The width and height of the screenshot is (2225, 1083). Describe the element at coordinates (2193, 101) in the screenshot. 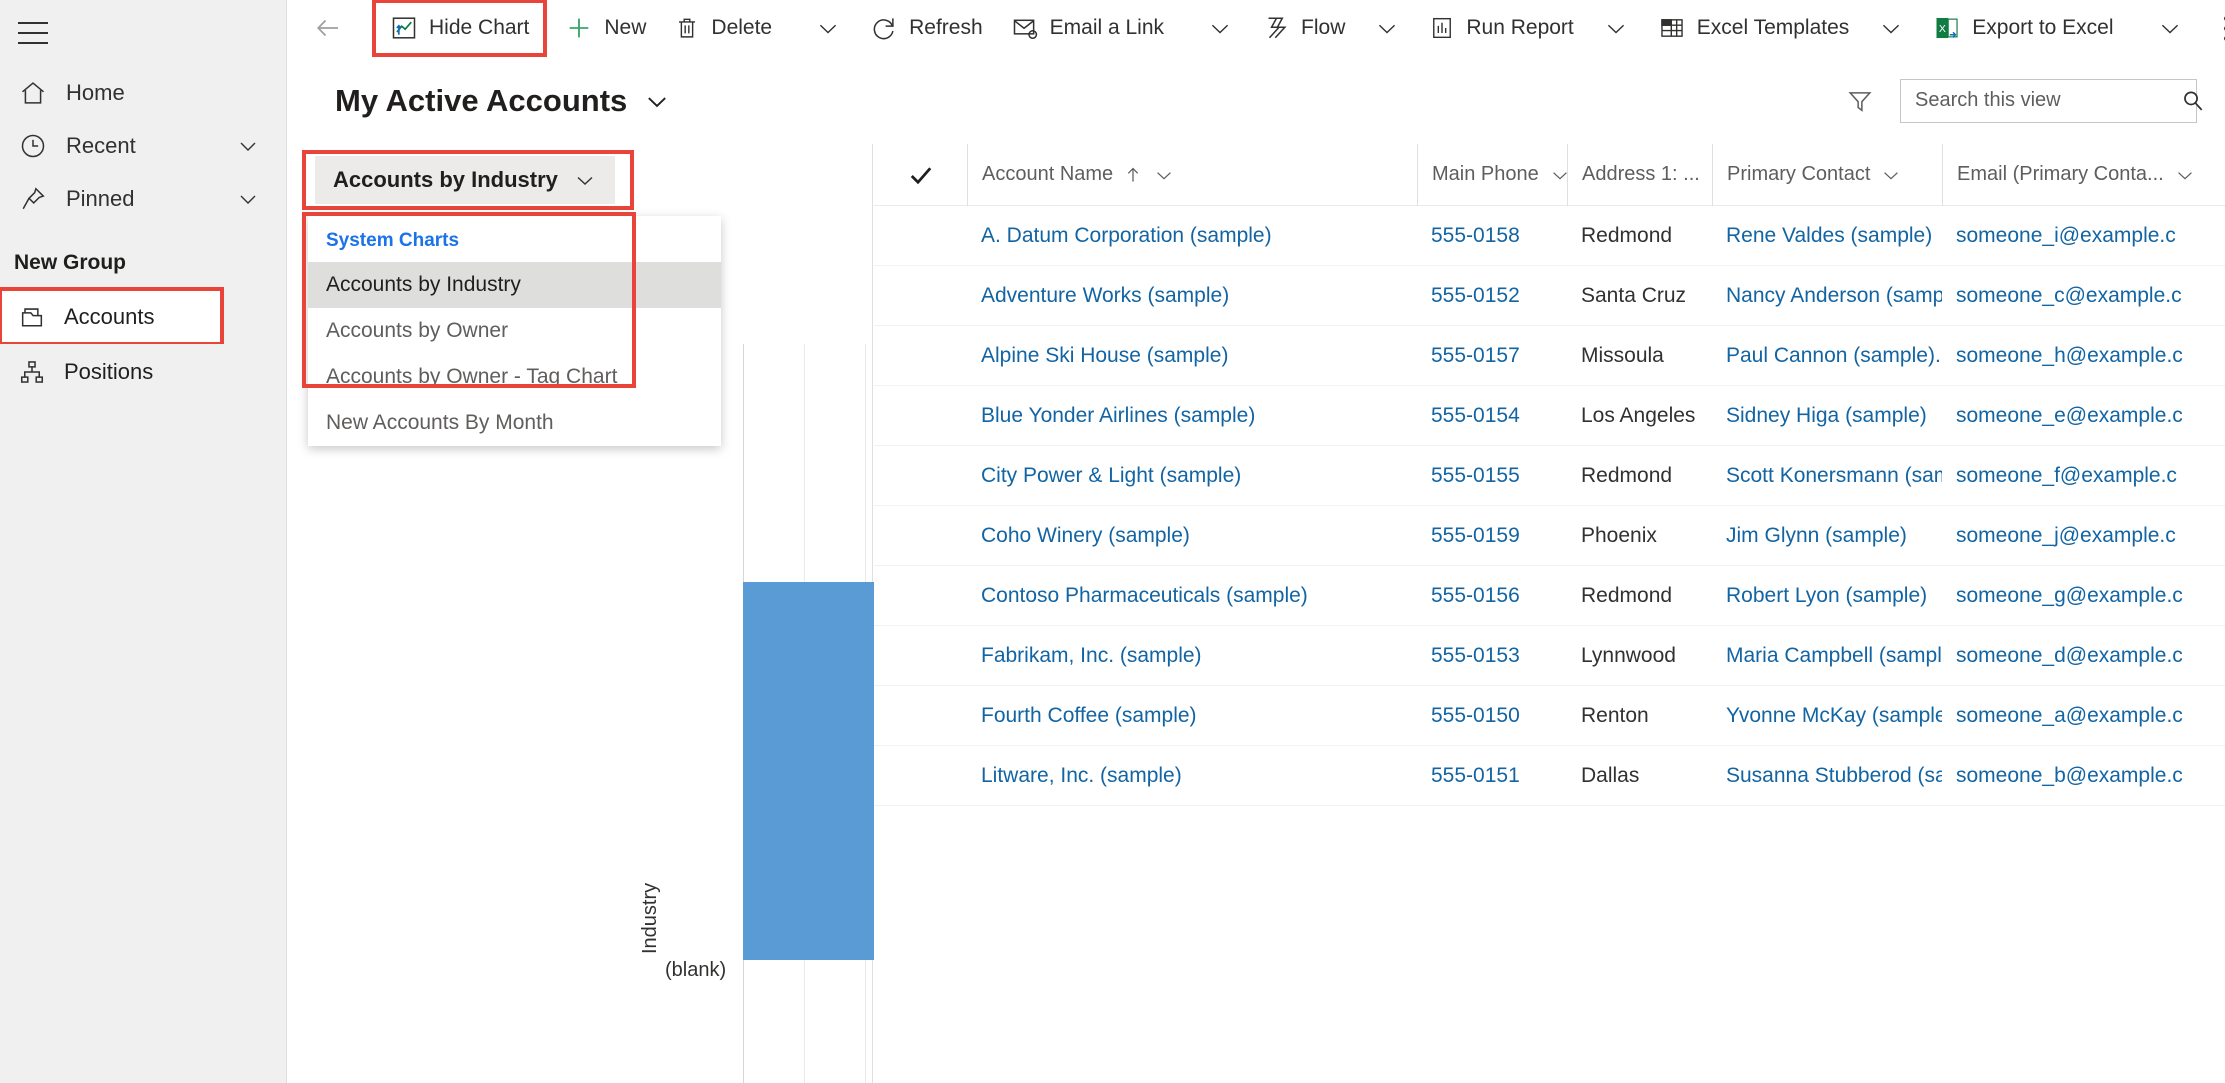

I see `search-icon` at that location.